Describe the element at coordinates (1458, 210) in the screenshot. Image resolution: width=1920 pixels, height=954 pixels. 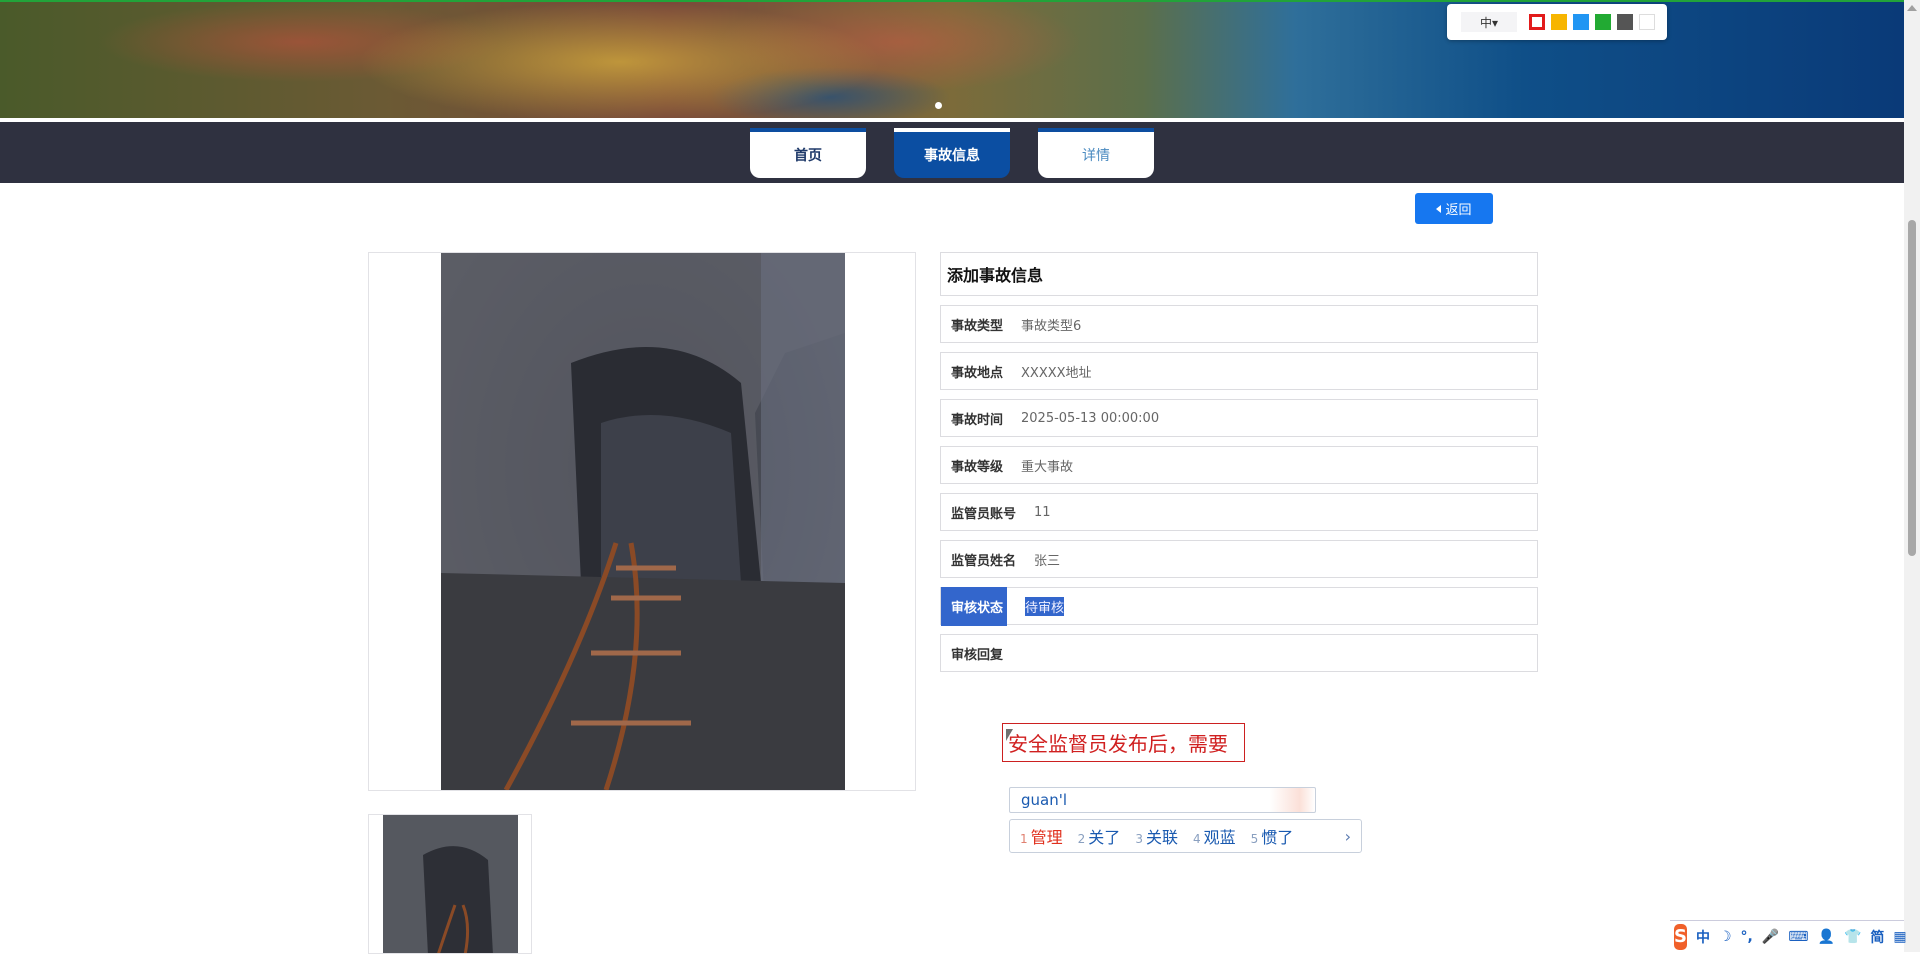
I see `back-label: 返回` at that location.